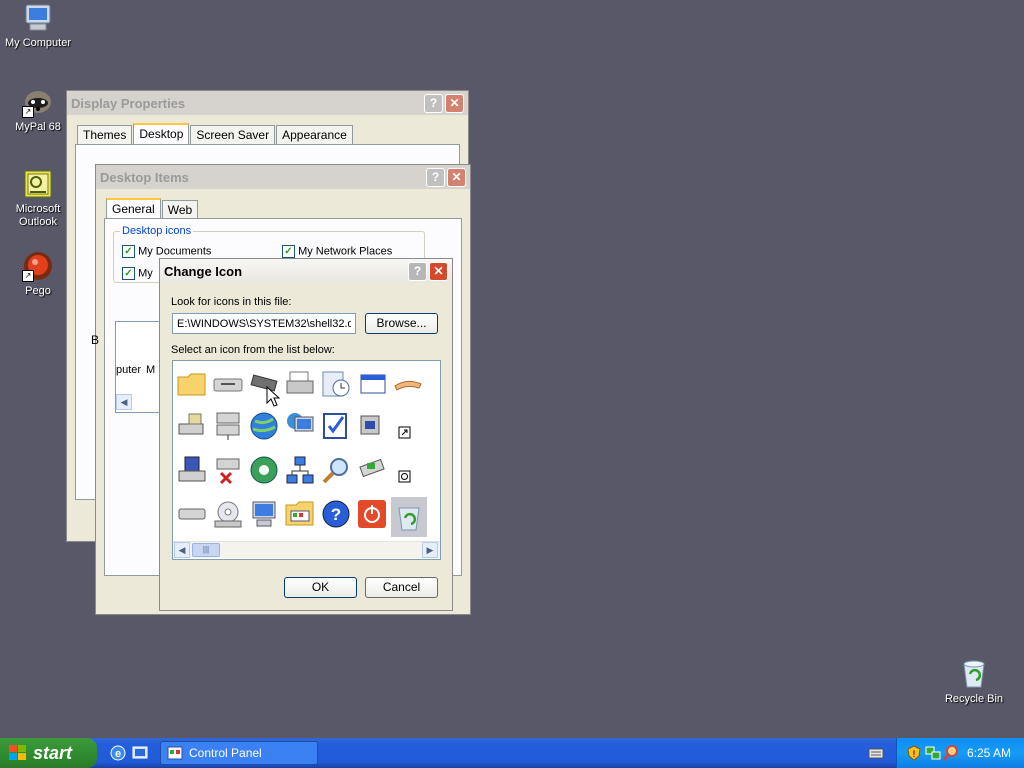 The image size is (1024, 768). I want to click on globe-icon, so click(264, 426).